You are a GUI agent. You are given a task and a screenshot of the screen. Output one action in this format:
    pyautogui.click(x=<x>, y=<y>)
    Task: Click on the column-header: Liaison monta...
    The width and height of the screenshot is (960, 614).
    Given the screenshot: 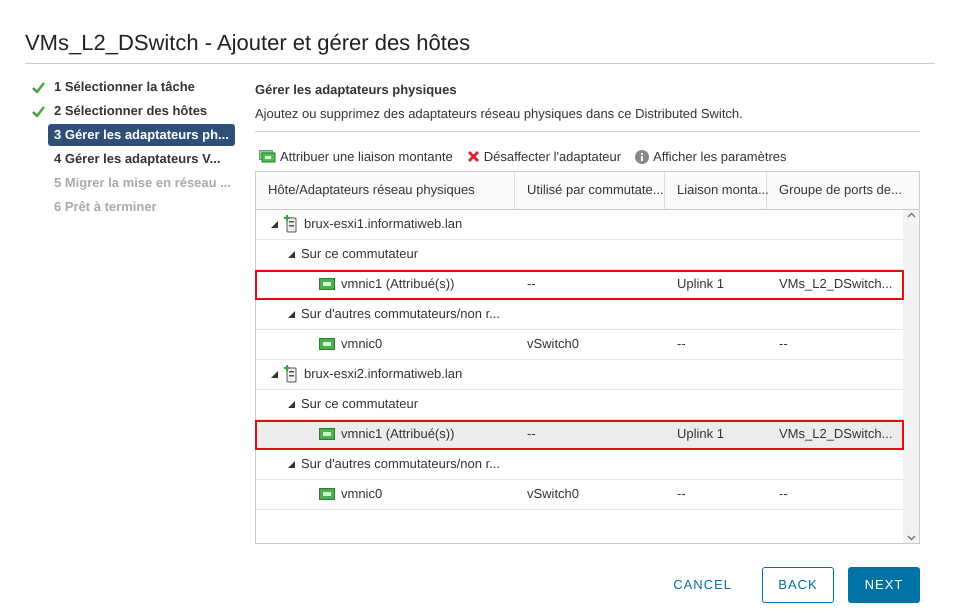 What is the action you would take?
    pyautogui.click(x=716, y=190)
    